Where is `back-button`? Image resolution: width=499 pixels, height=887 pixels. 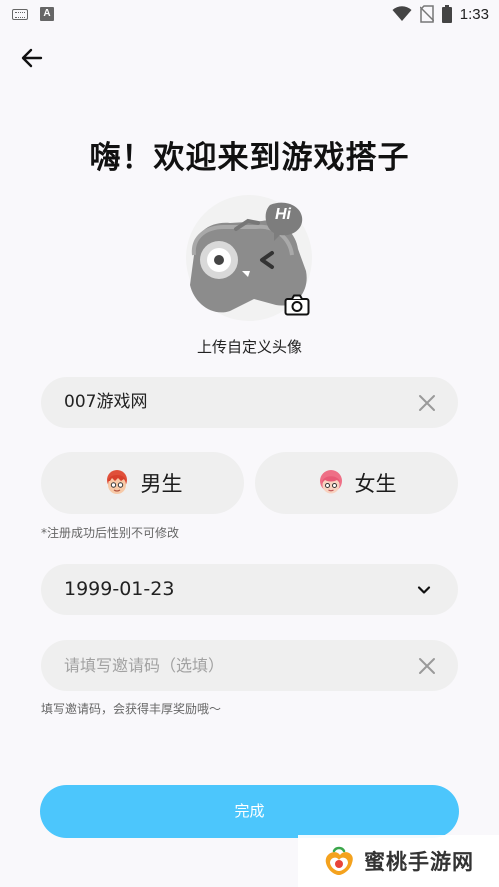
back-button is located at coordinates (32, 58).